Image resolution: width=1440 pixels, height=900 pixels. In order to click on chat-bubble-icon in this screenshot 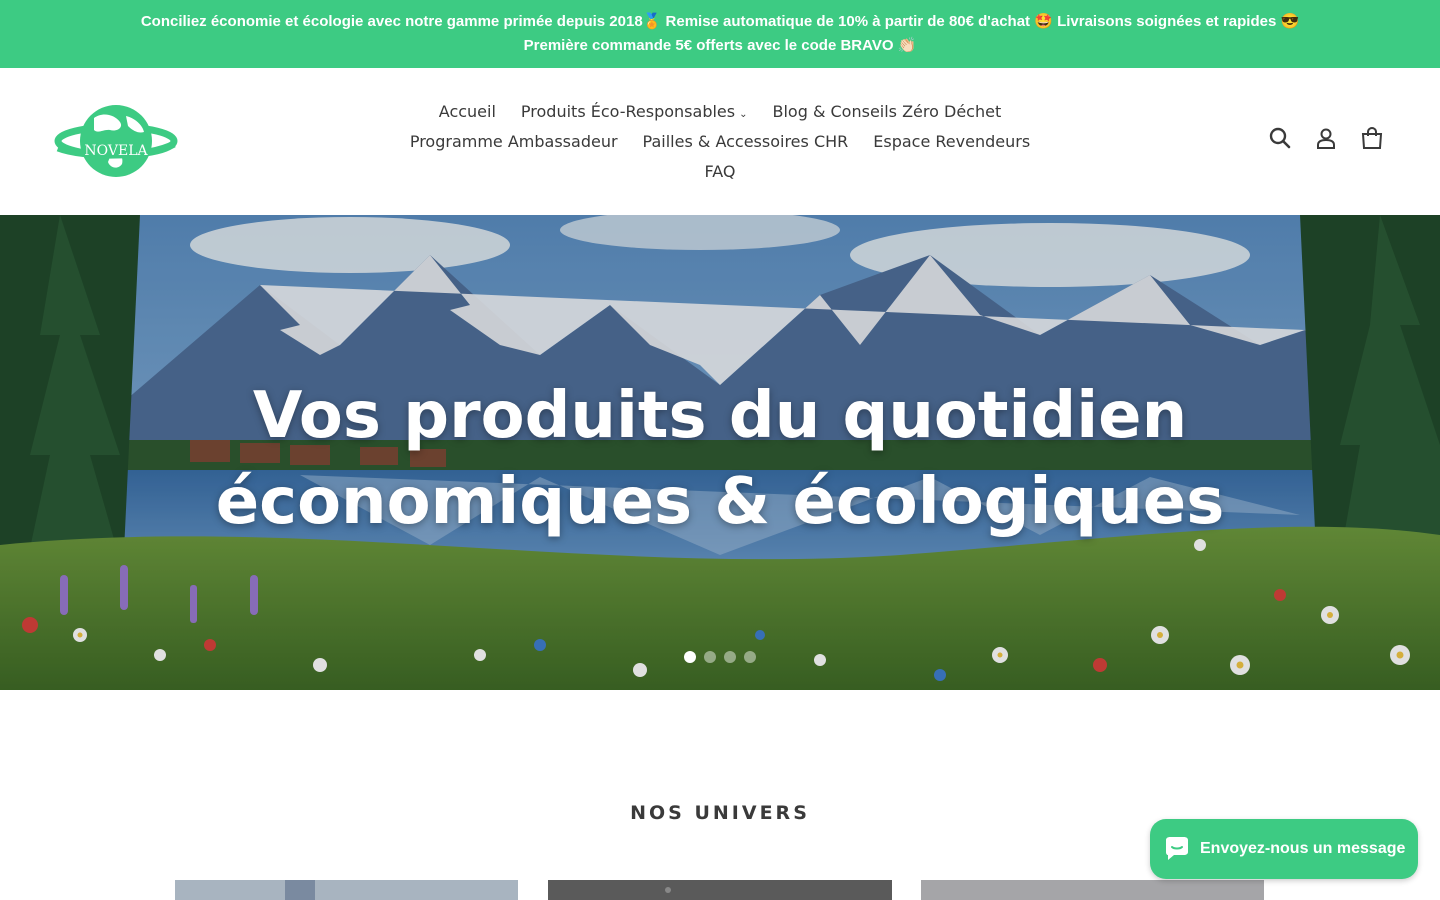, I will do `click(1177, 848)`.